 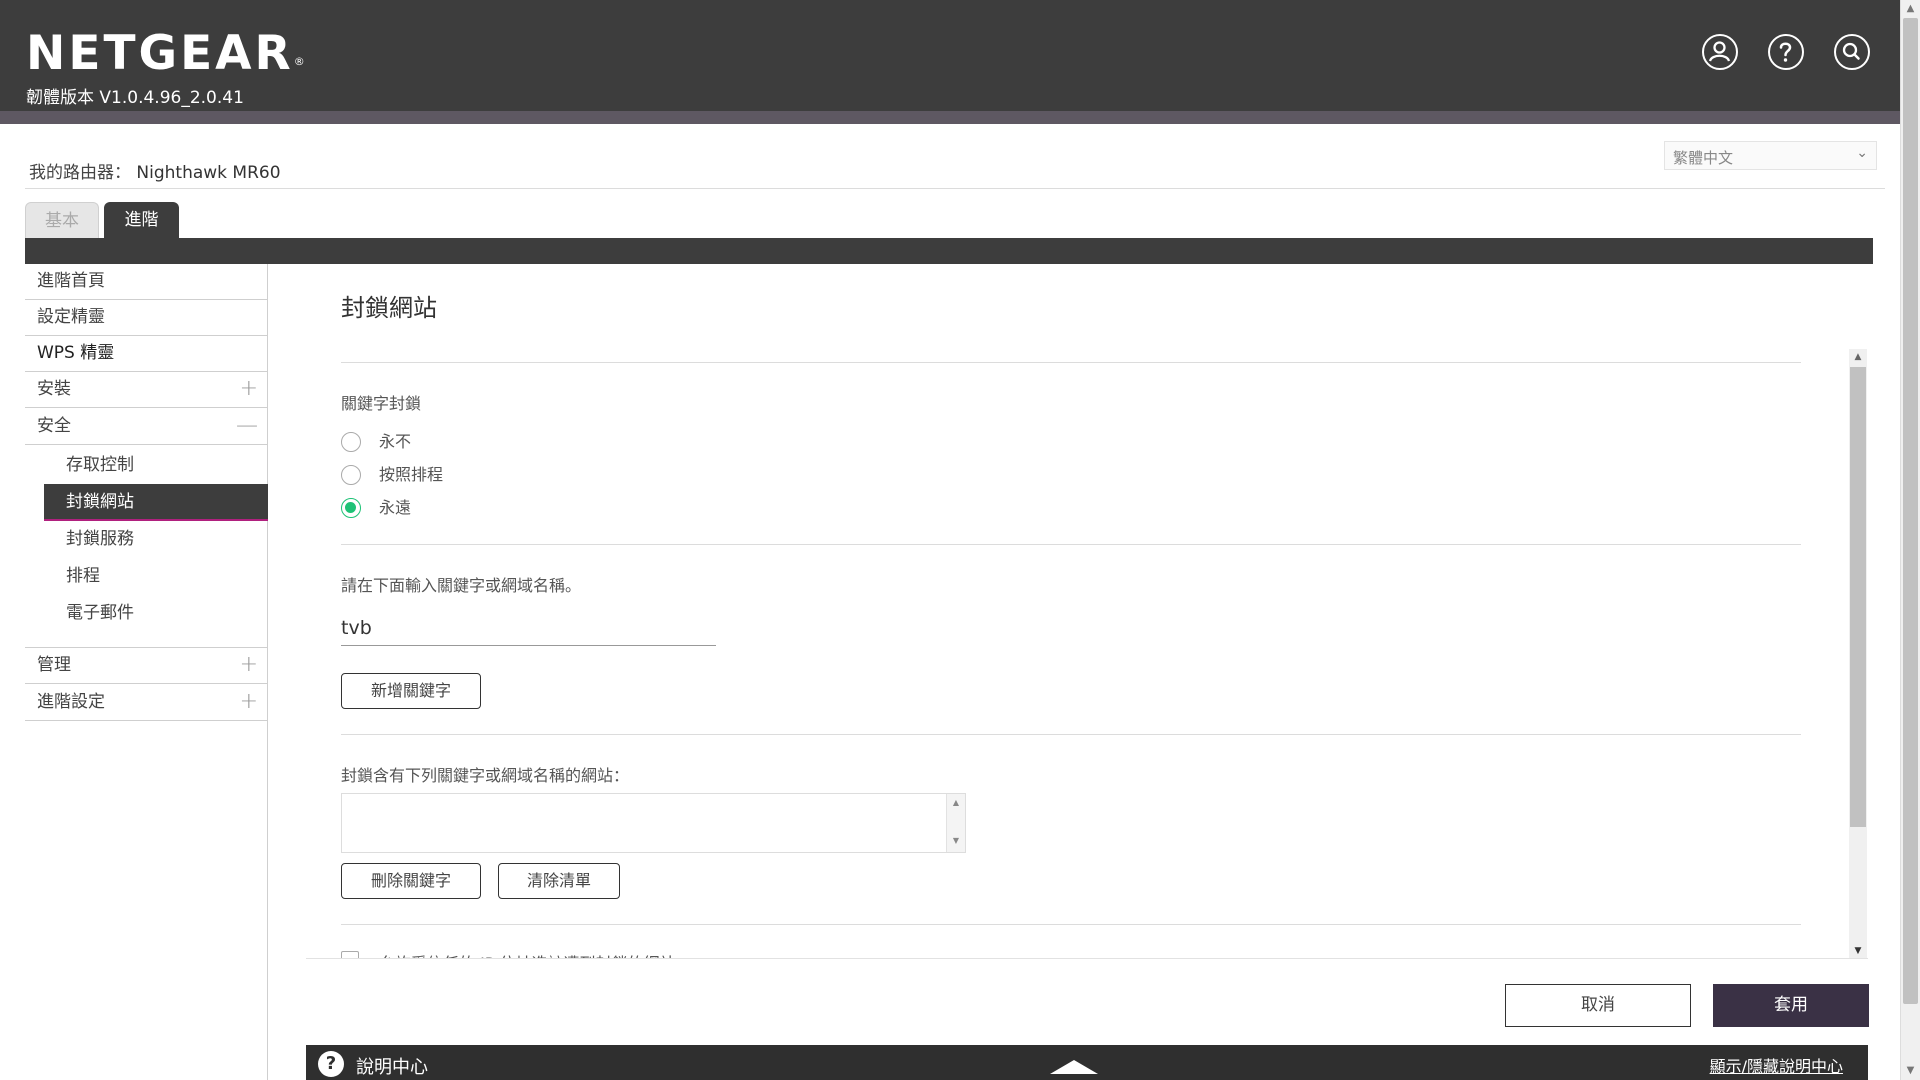 What do you see at coordinates (527, 954) in the screenshot?
I see `trusted-ip-label: 允許受信任的 IP 位址造訪遭到封鎖的網站` at bounding box center [527, 954].